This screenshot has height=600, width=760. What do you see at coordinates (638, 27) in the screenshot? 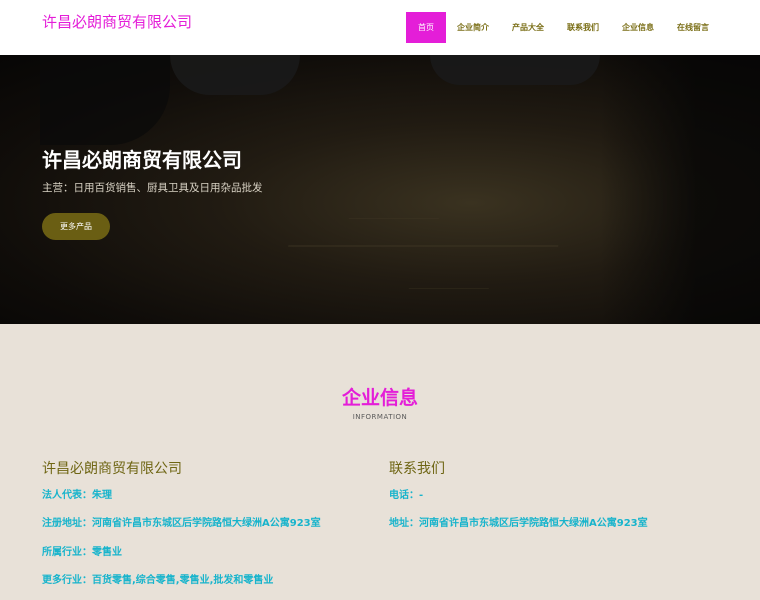
I see `nav-item-company-info: 企业信息` at bounding box center [638, 27].